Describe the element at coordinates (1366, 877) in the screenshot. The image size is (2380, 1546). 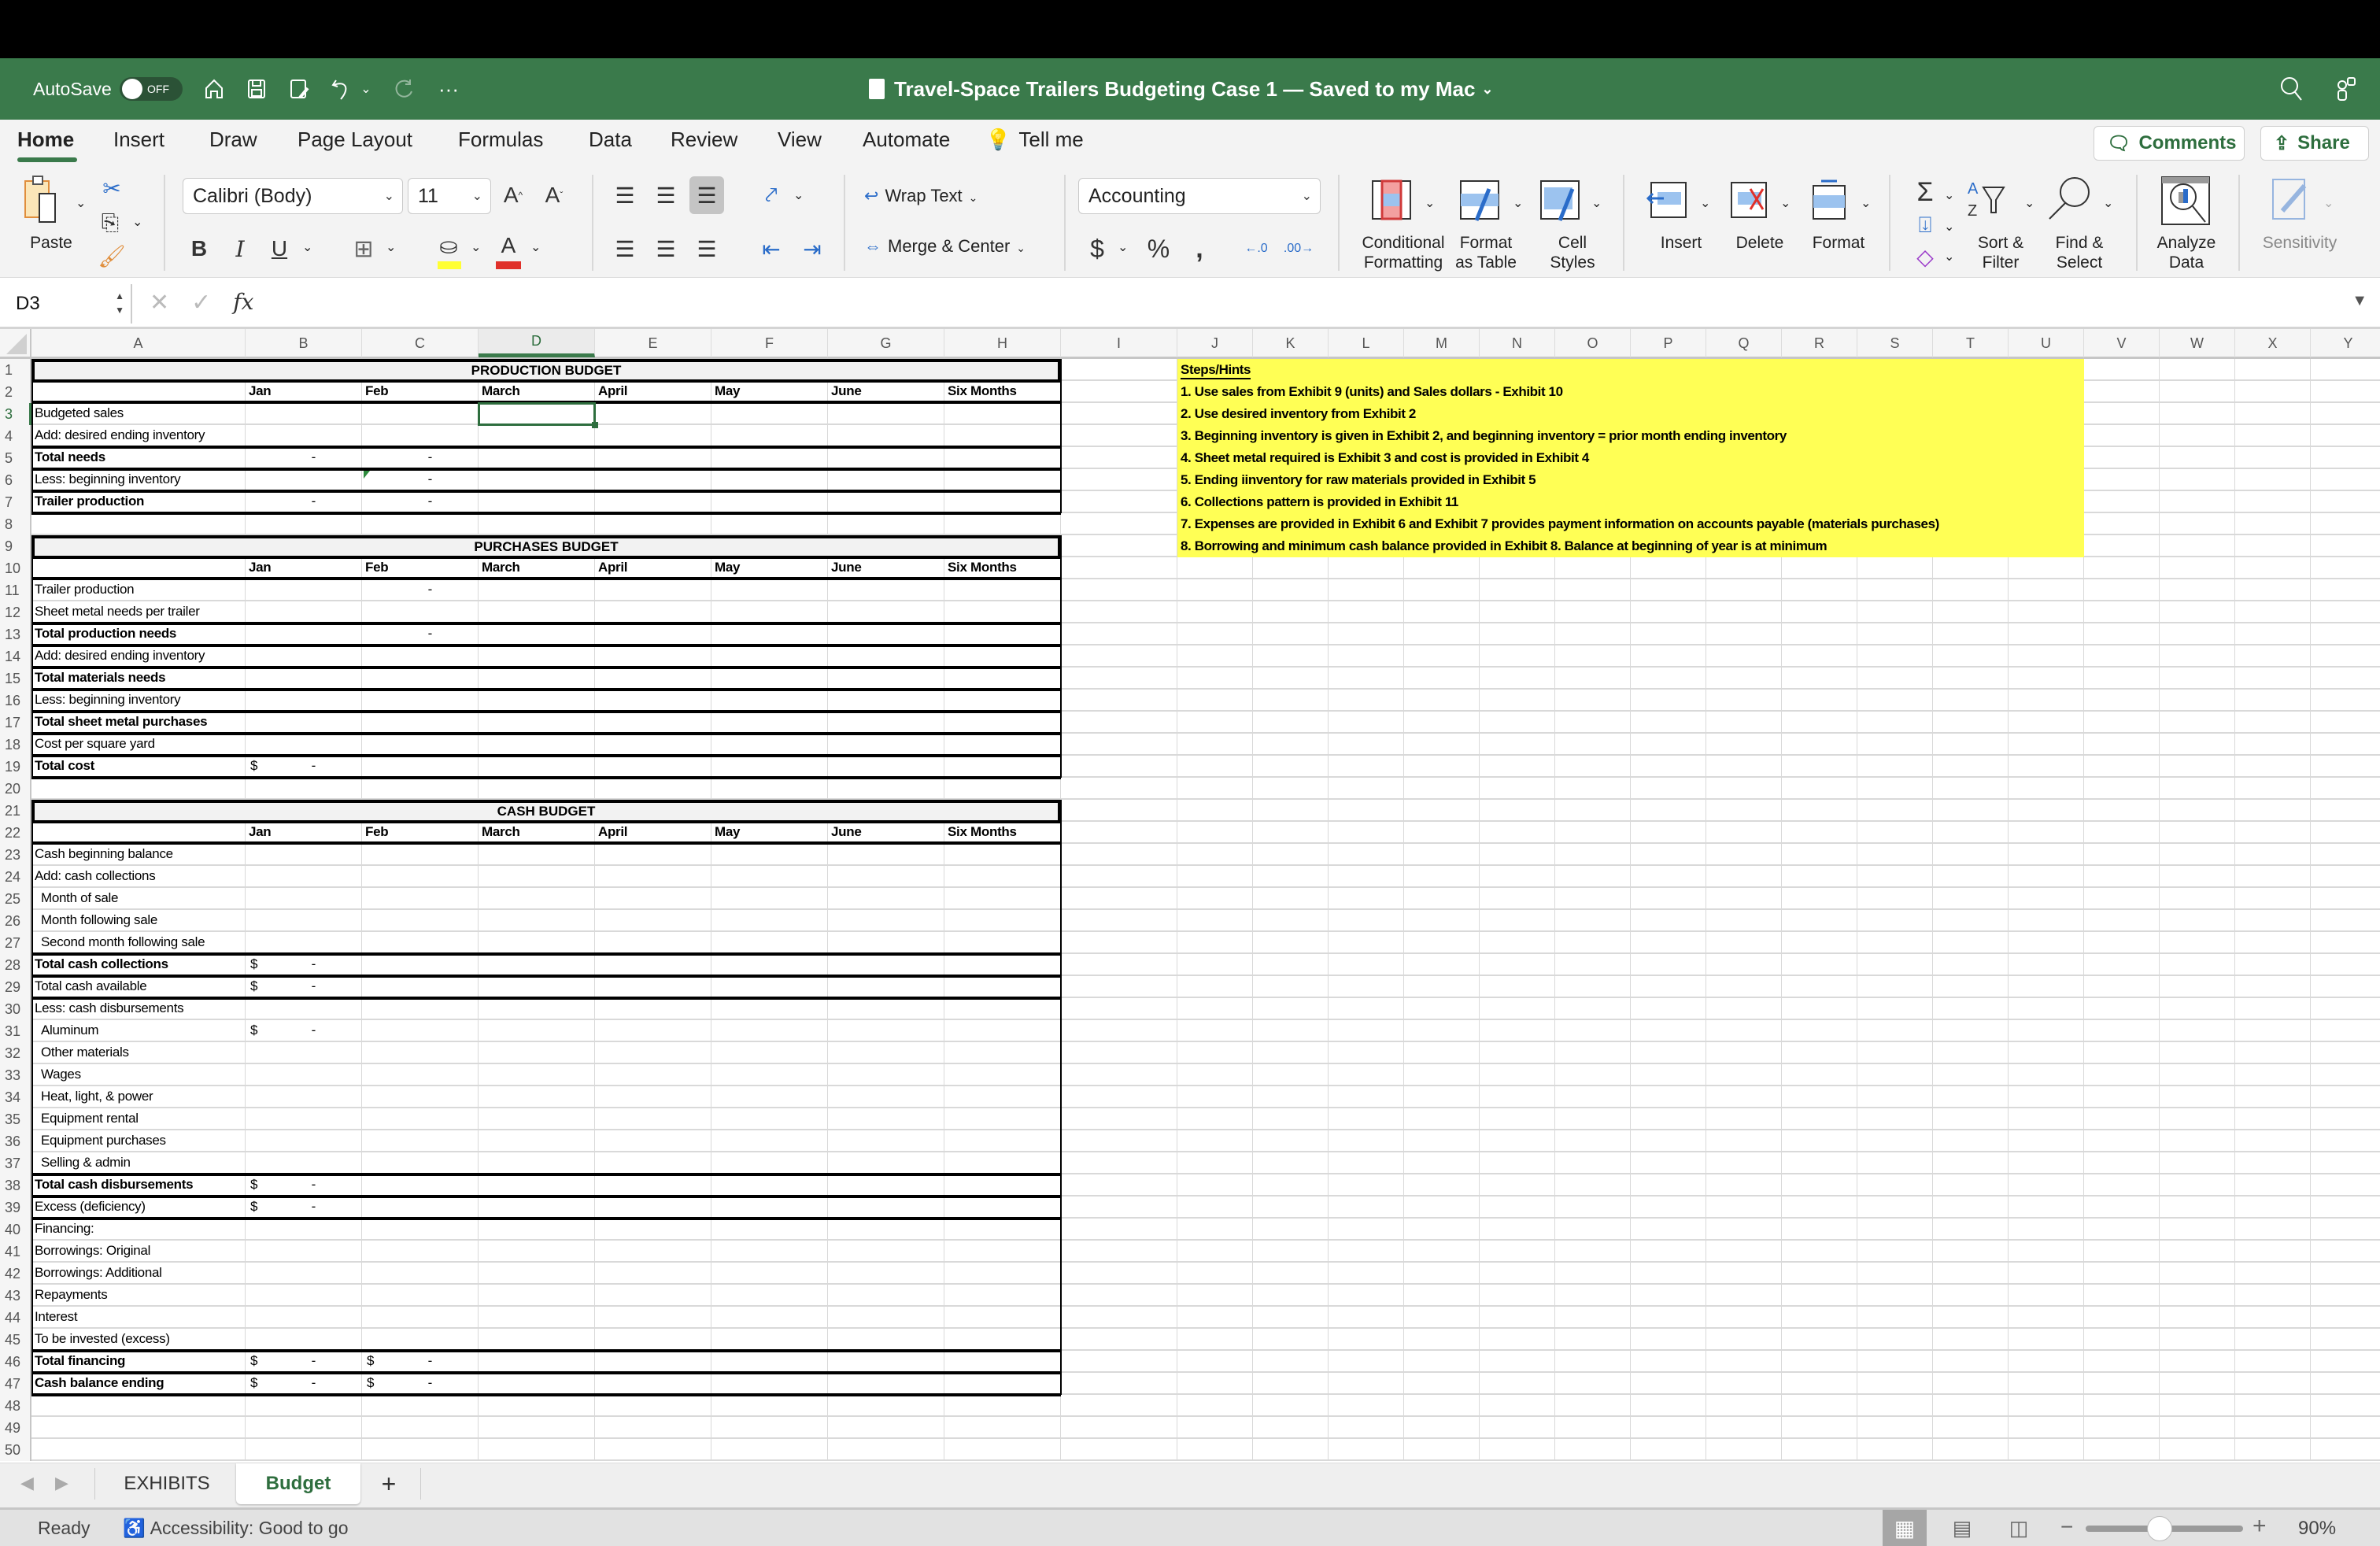
I see `cell-L24` at that location.